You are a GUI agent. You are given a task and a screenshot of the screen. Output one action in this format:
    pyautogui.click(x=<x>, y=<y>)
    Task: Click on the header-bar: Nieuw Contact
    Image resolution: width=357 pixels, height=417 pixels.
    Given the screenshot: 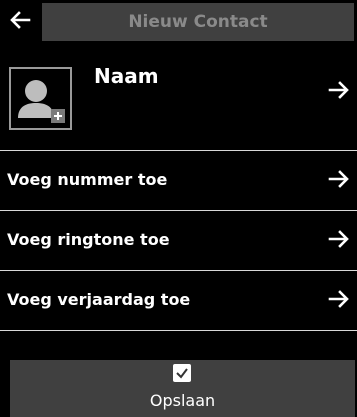 What is the action you would take?
    pyautogui.click(x=178, y=22)
    